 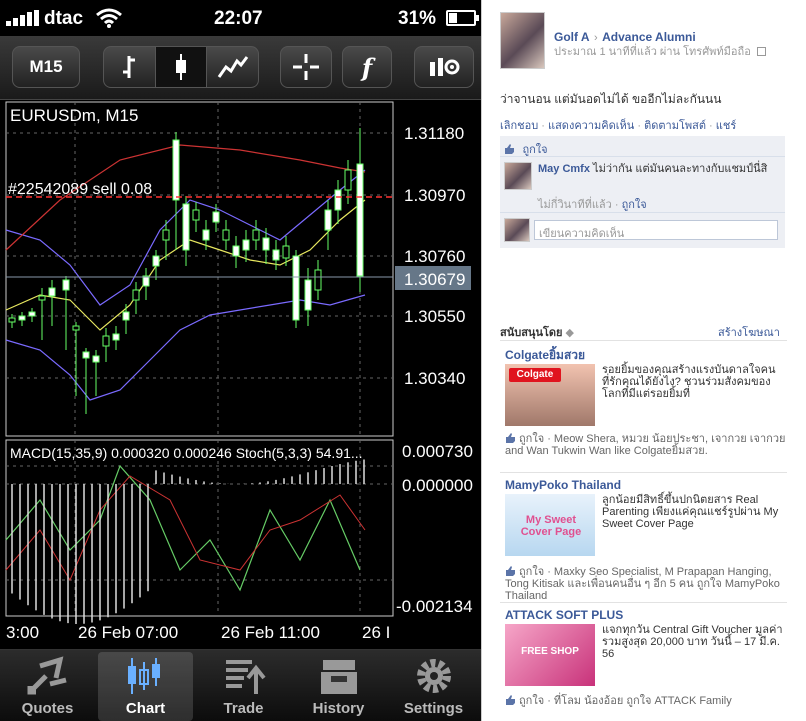 I want to click on ad-image-mamypoko: My Sweet Cover Page, so click(x=550, y=525).